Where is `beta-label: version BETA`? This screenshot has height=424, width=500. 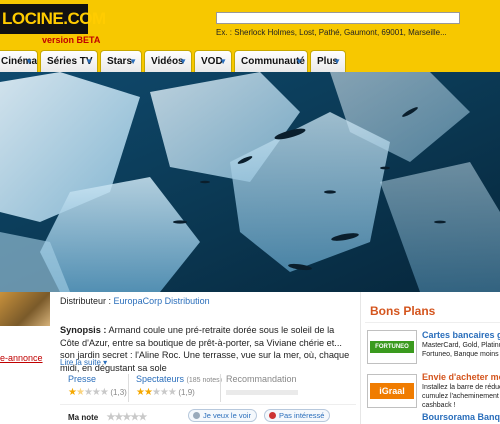
beta-label: version BETA is located at coordinates (71, 40).